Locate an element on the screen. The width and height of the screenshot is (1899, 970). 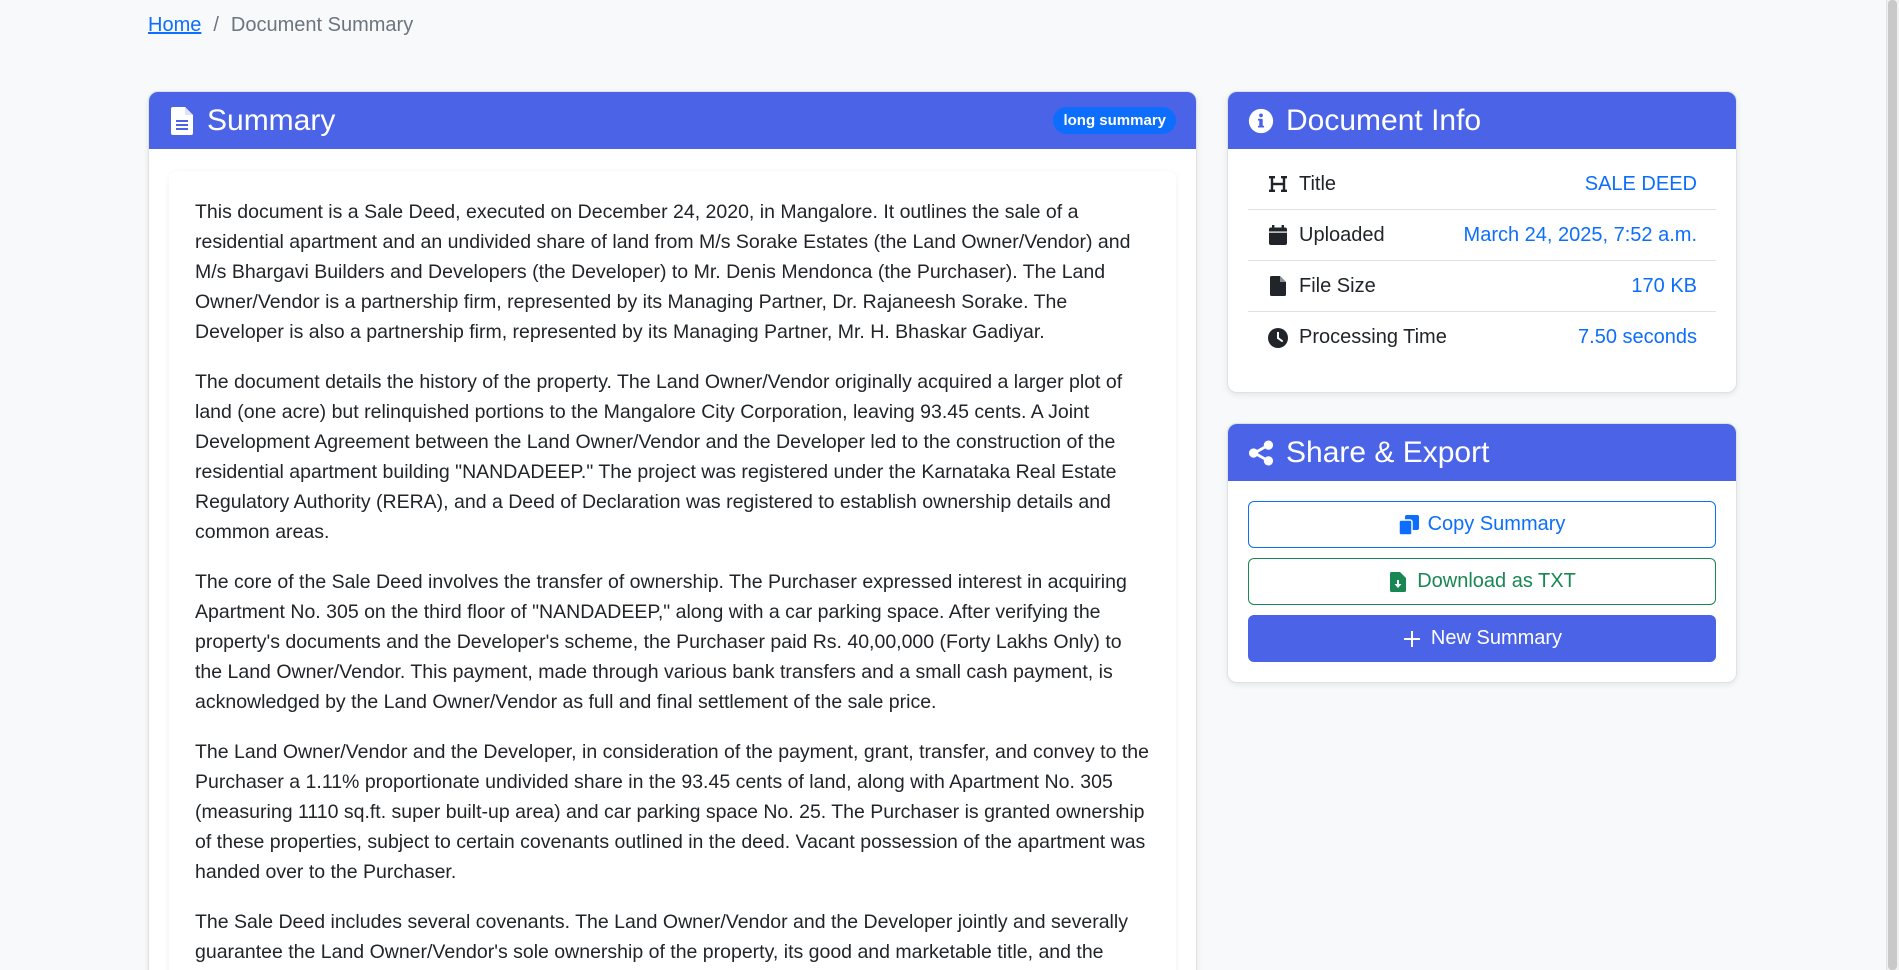
page-scrollbar-thumb is located at coordinates (1892, 485).